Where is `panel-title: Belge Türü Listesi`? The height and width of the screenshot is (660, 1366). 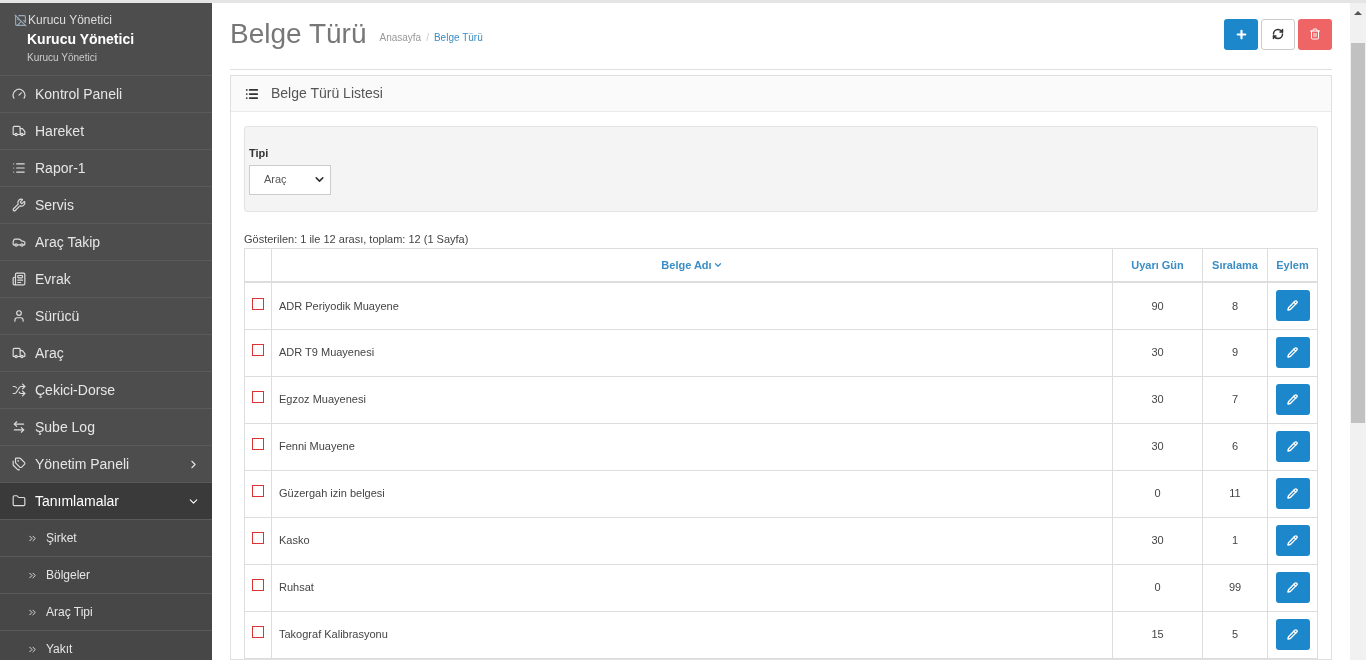
panel-title: Belge Türü Listesi is located at coordinates (327, 93).